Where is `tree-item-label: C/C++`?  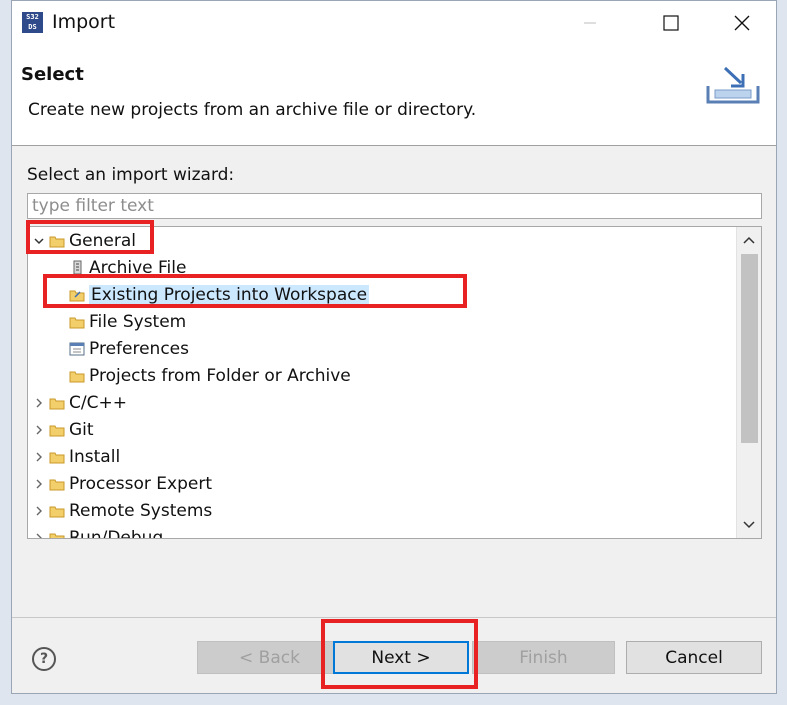 tree-item-label: C/C++ is located at coordinates (98, 402).